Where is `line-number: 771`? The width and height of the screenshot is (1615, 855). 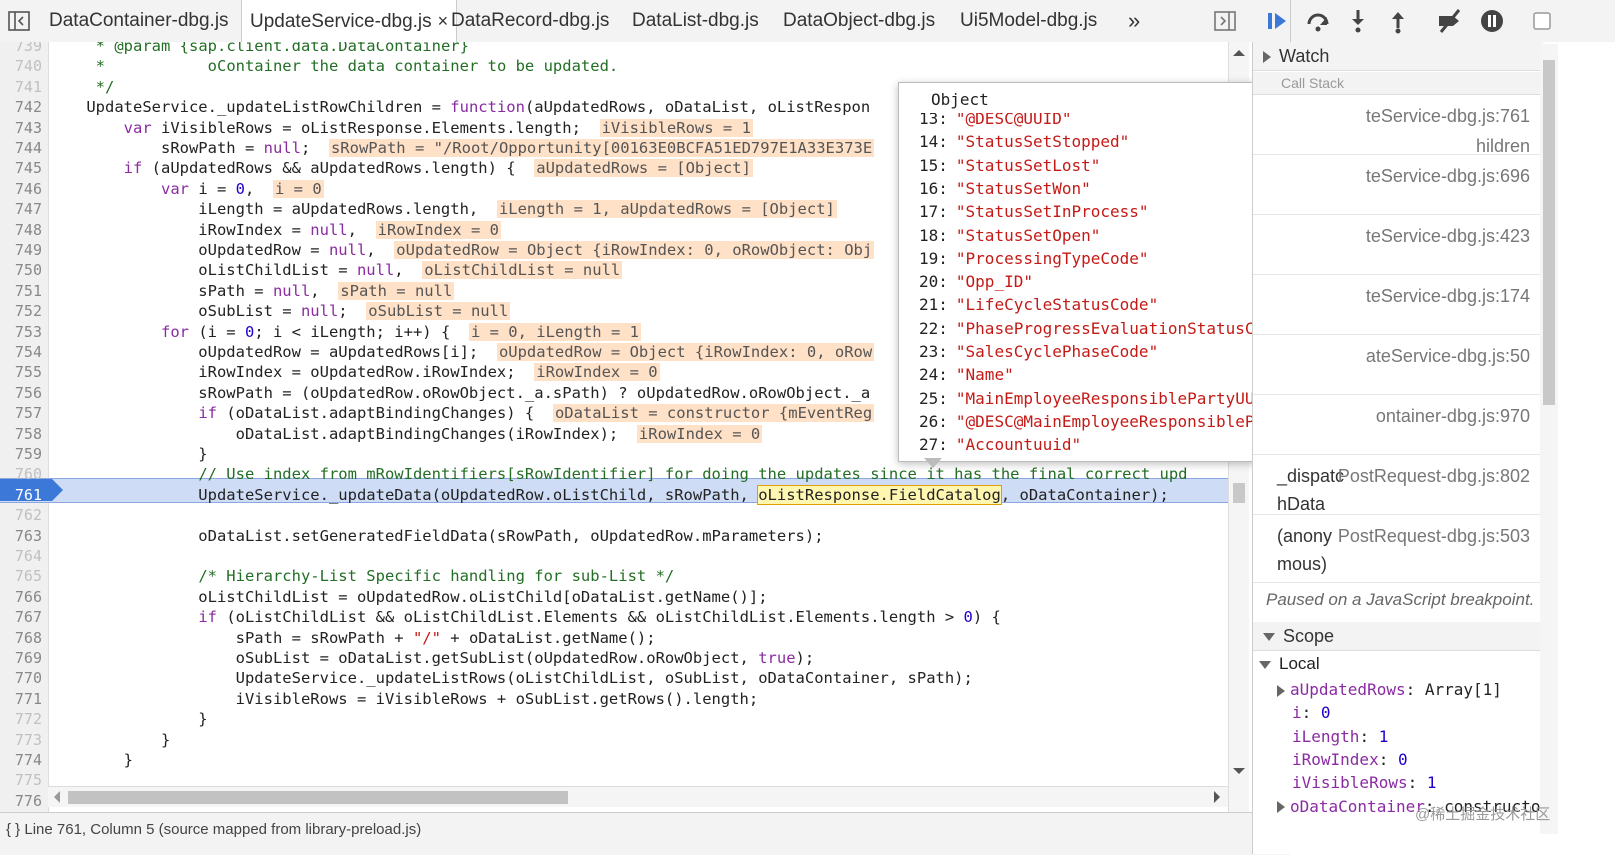
line-number: 771 is located at coordinates (21, 699).